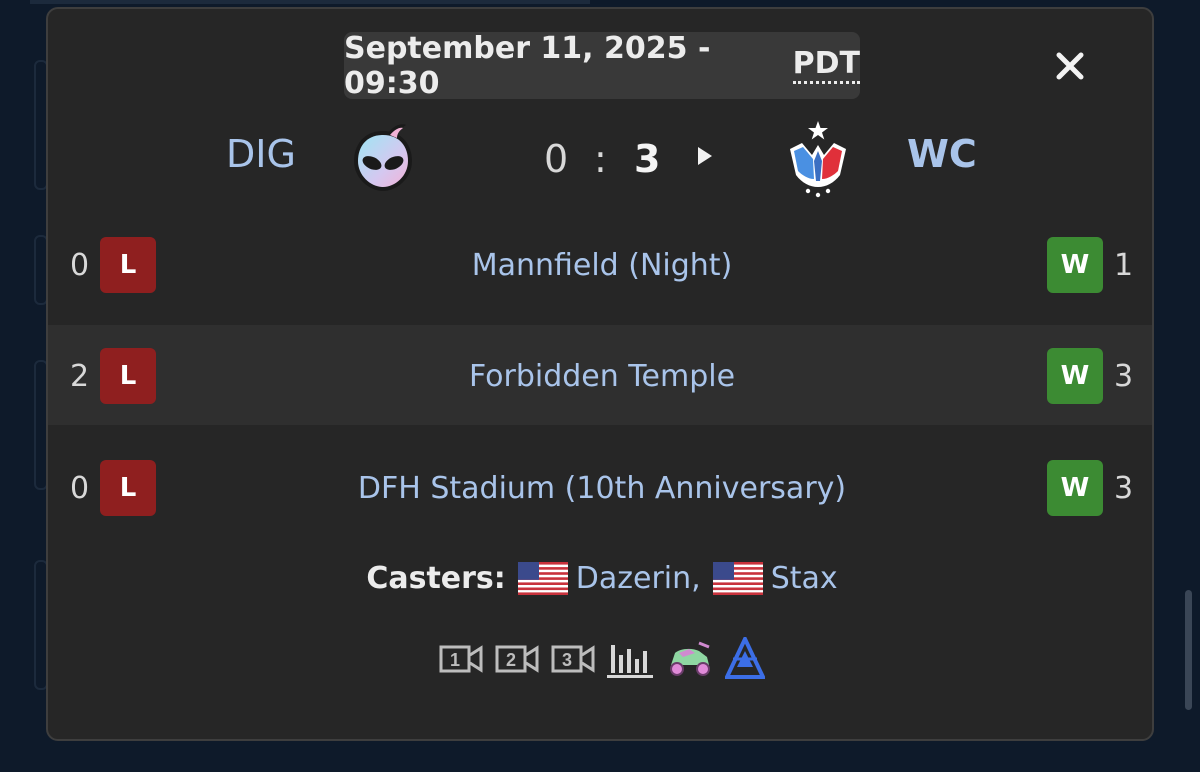  I want to click on blast-button, so click(745, 659).